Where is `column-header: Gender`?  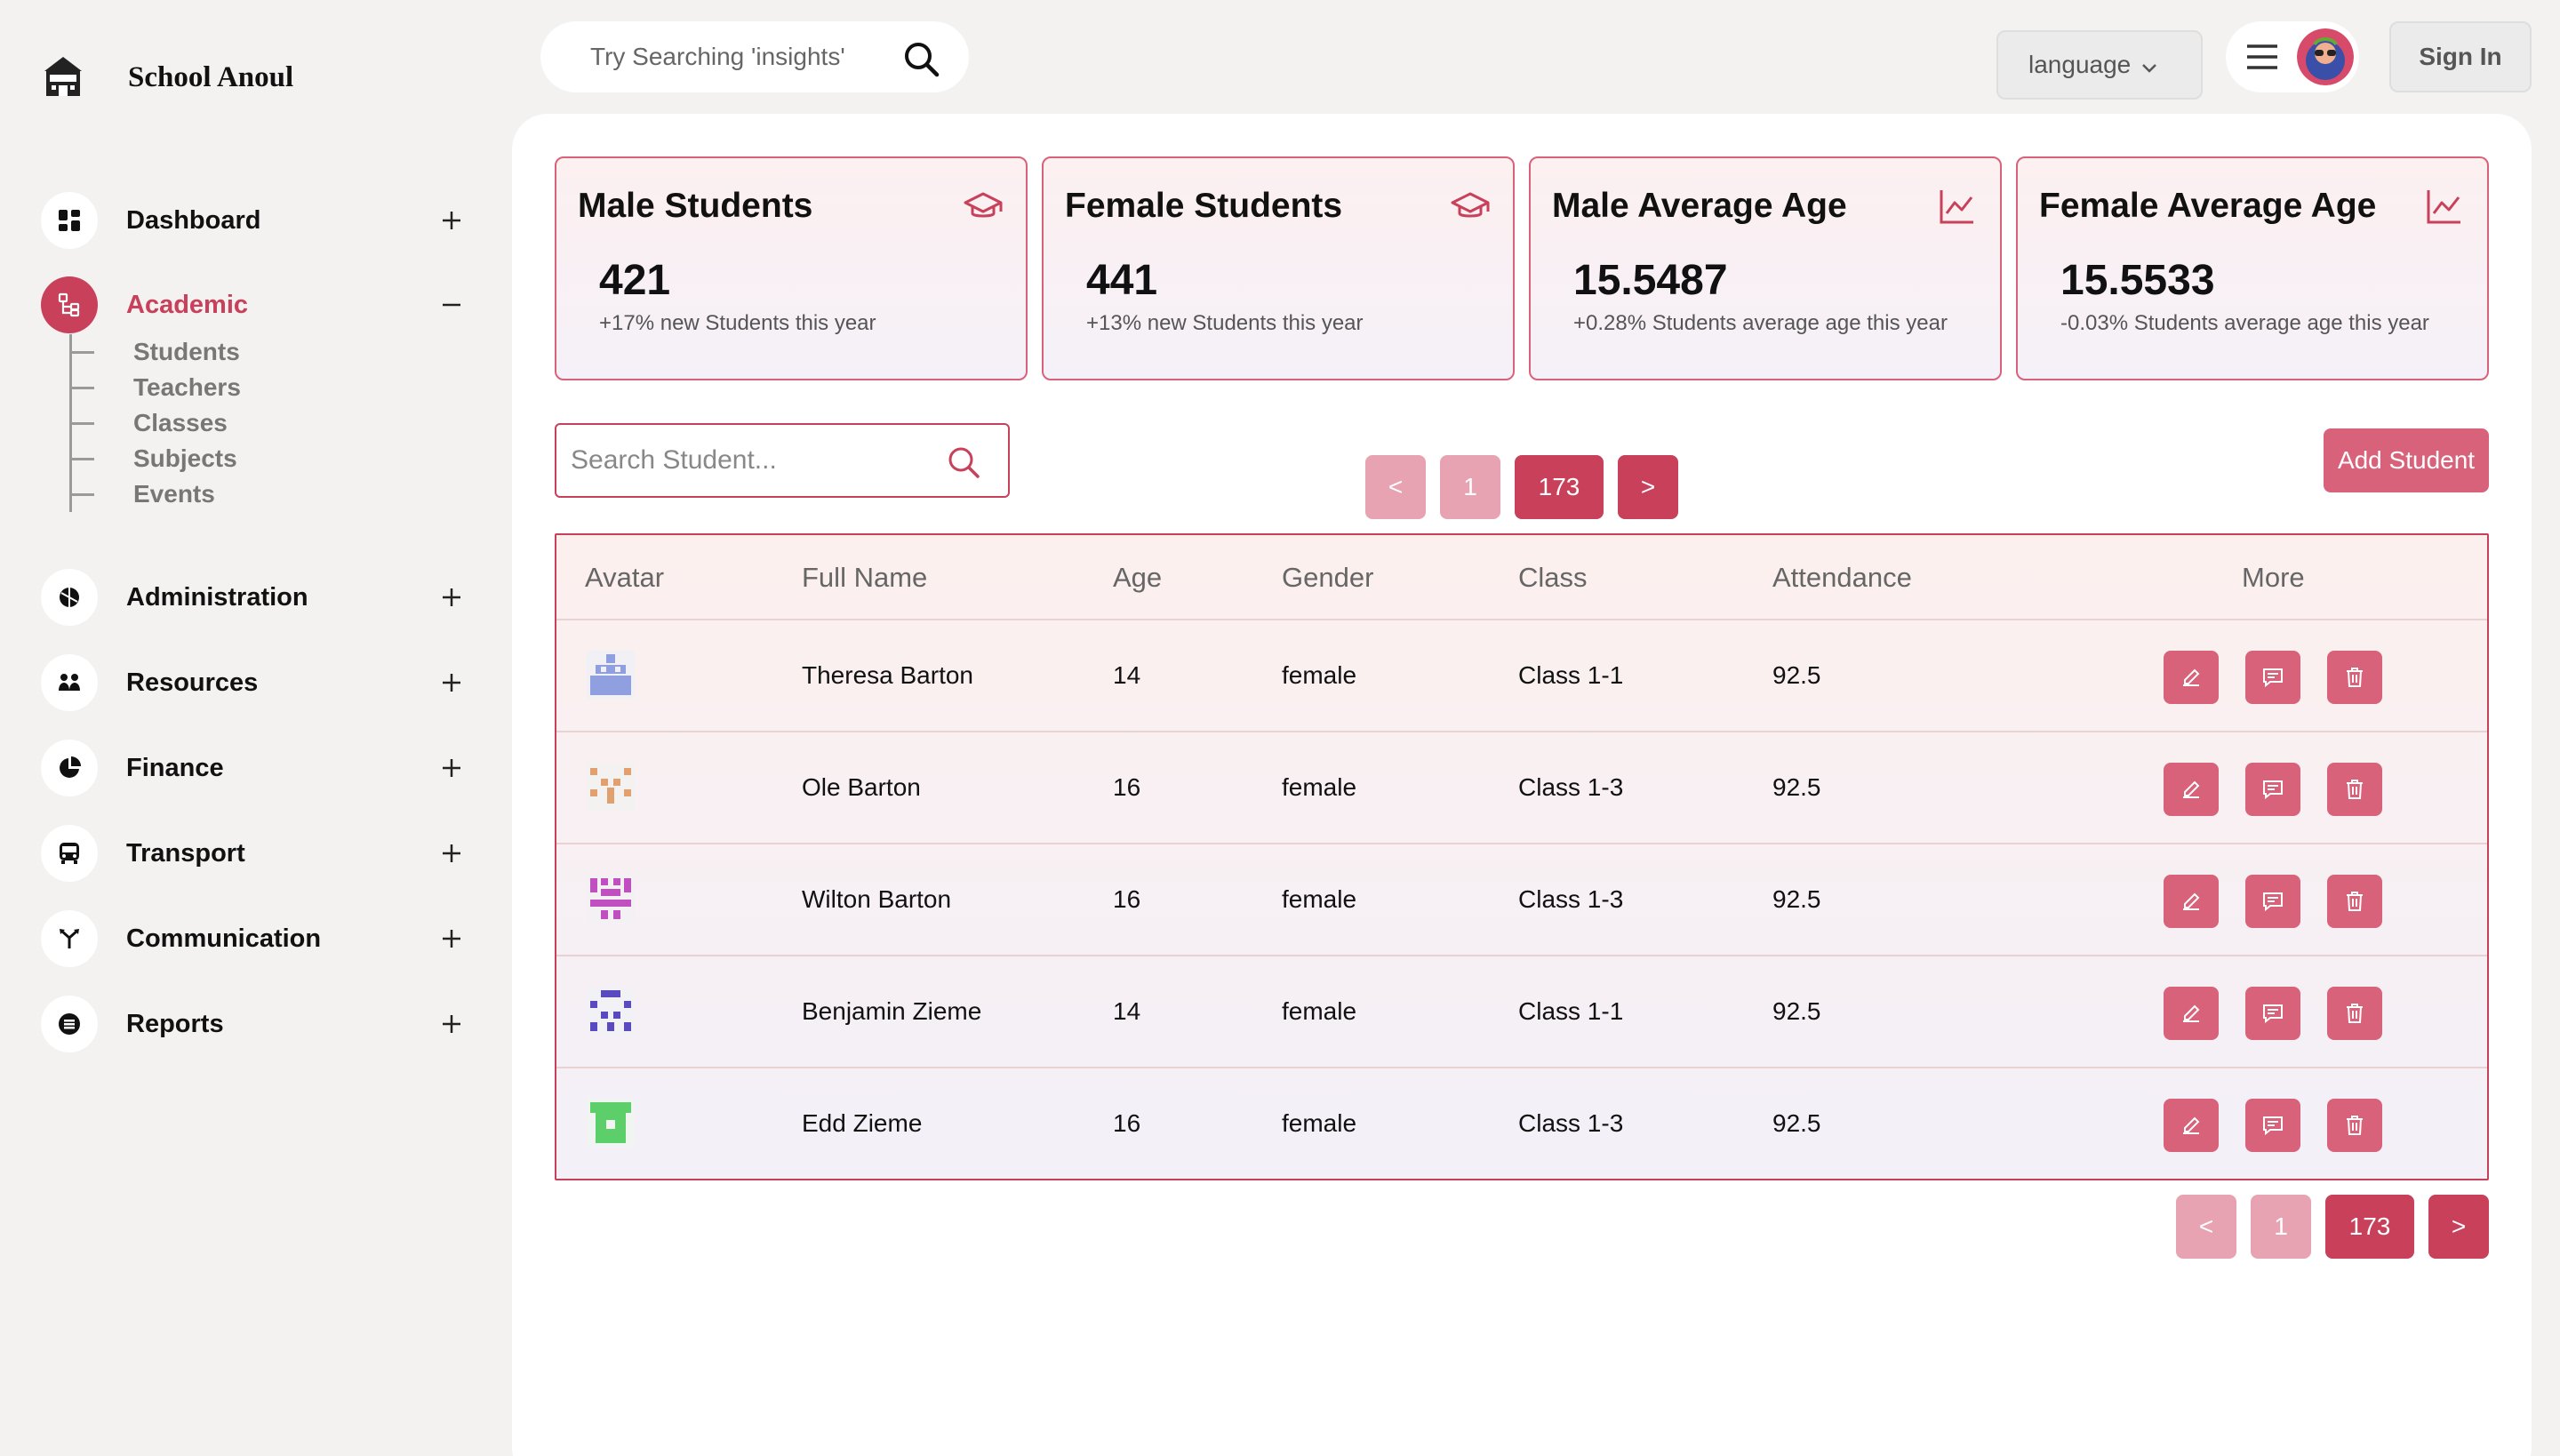 column-header: Gender is located at coordinates (1328, 577).